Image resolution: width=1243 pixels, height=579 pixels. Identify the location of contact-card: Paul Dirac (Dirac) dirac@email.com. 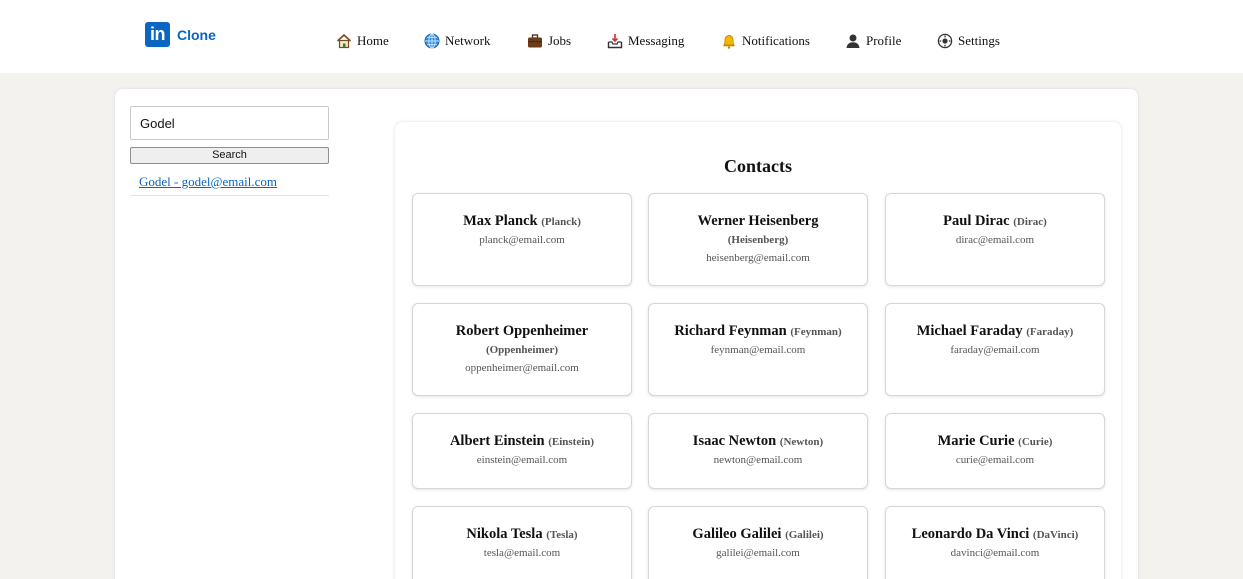
(995, 239).